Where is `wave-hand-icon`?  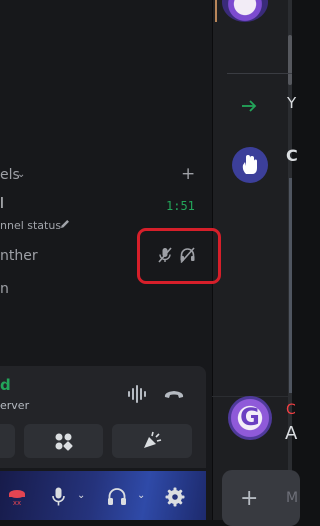 wave-hand-icon is located at coordinates (249, 164).